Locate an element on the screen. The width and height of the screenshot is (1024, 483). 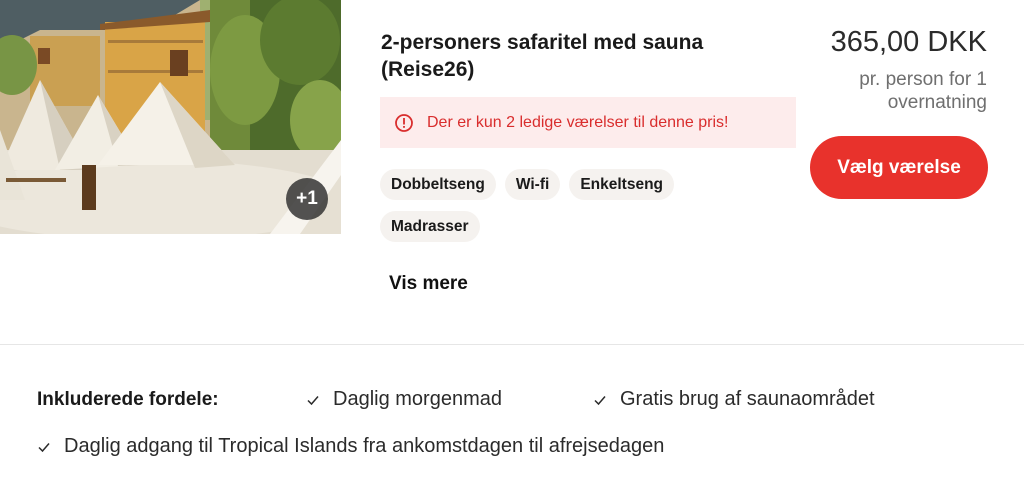
benefit-item: Daglig morgenmad is located at coordinates (404, 399).